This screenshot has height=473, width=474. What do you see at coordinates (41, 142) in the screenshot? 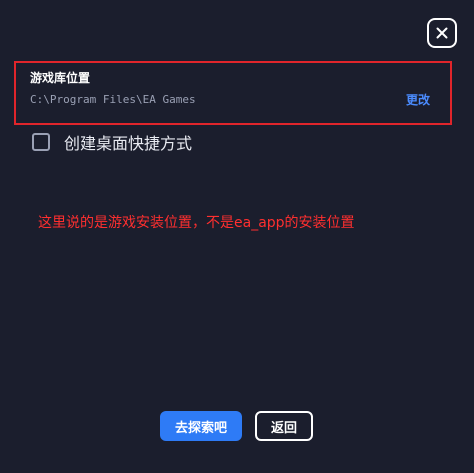
I see `desktop-shortcut-checkbox` at bounding box center [41, 142].